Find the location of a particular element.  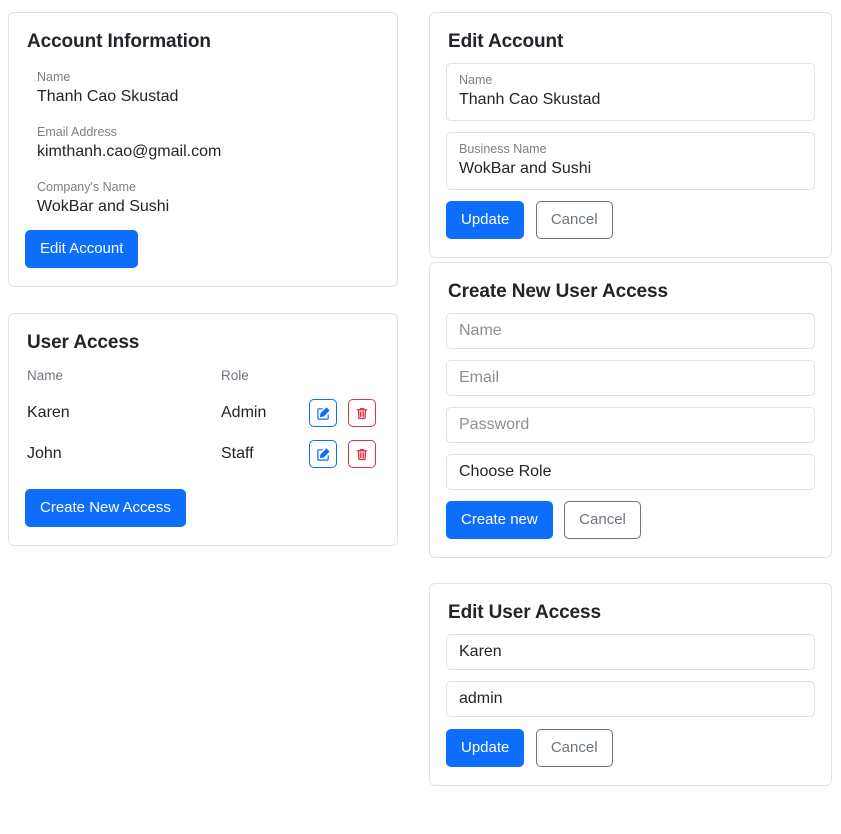

edit-user-role-value: admin is located at coordinates (481, 698).